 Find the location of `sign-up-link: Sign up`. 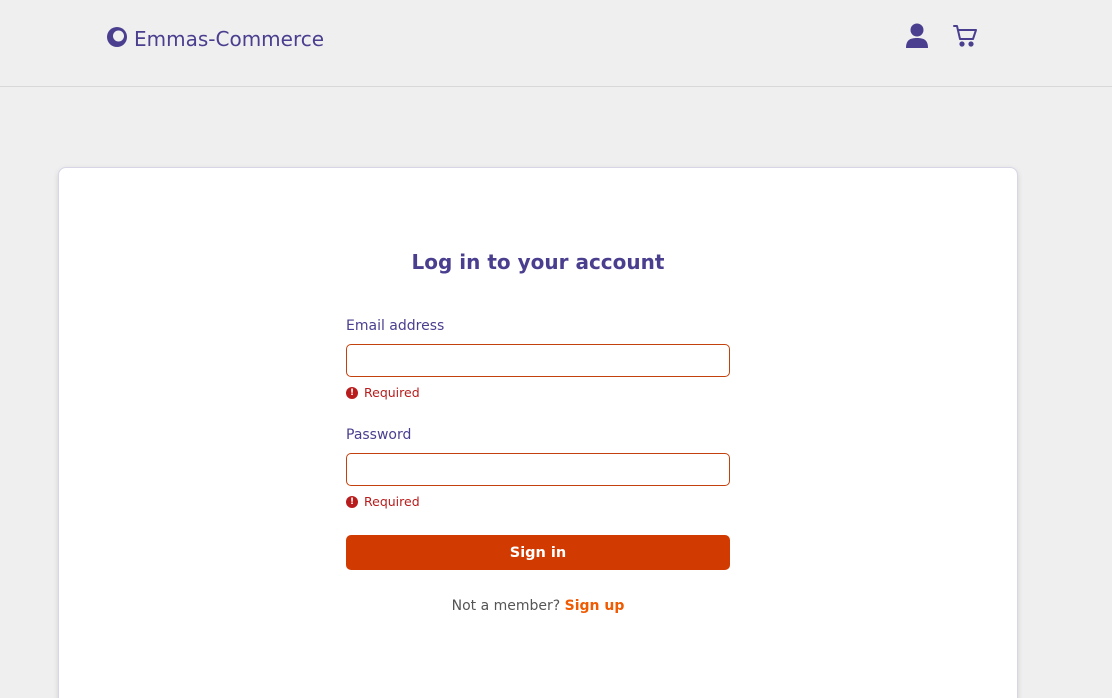

sign-up-link: Sign up is located at coordinates (595, 606).